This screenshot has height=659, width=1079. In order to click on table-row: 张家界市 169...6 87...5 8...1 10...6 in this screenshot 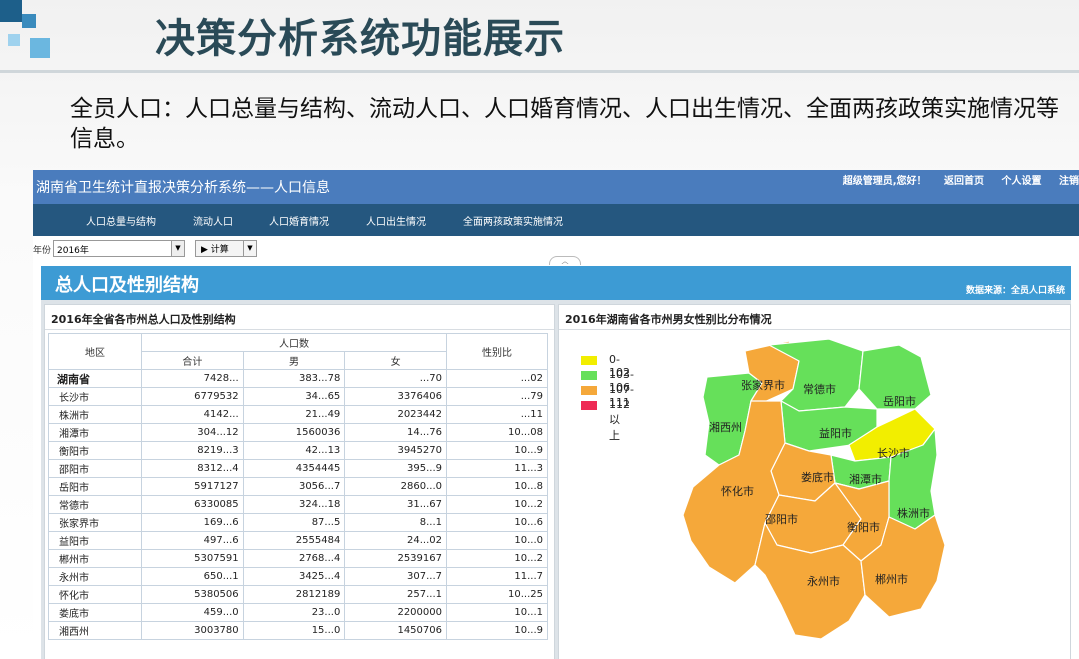, I will do `click(298, 522)`.